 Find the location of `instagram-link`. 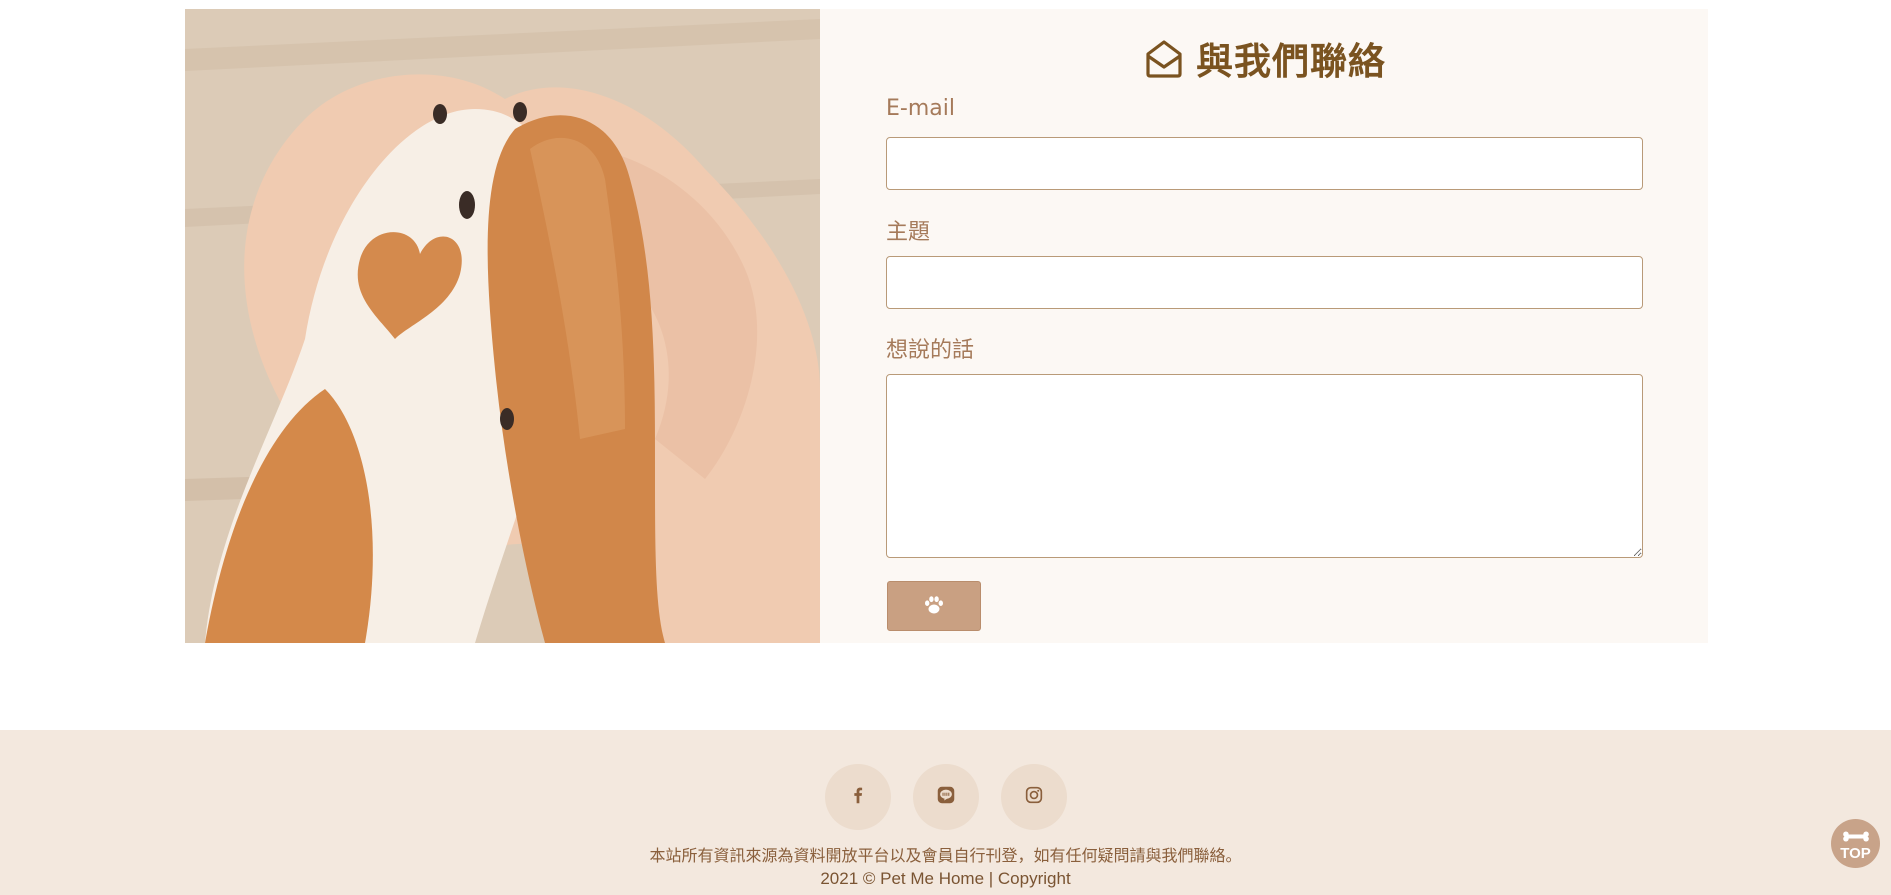

instagram-link is located at coordinates (1033, 797).